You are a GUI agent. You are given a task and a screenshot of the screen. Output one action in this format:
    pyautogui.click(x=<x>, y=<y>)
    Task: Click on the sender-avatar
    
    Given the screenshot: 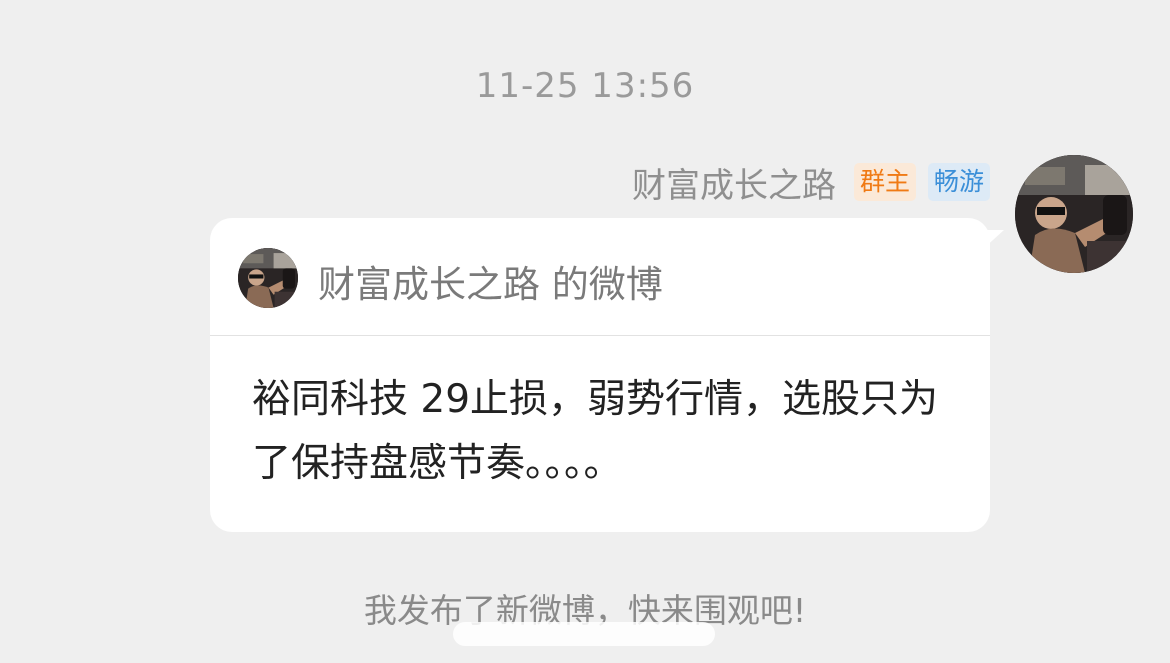 What is the action you would take?
    pyautogui.click(x=1074, y=214)
    